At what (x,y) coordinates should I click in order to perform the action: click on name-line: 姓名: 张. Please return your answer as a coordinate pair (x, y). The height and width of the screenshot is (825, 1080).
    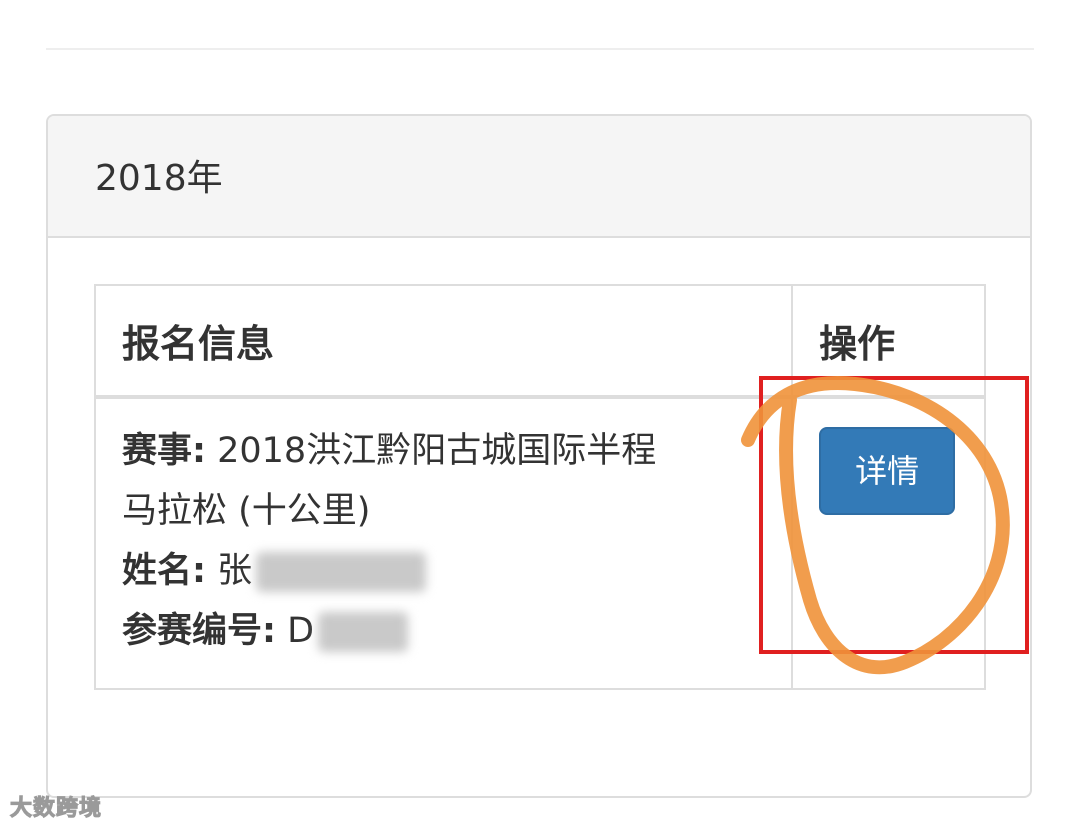
    Looking at the image, I should click on (446, 571).